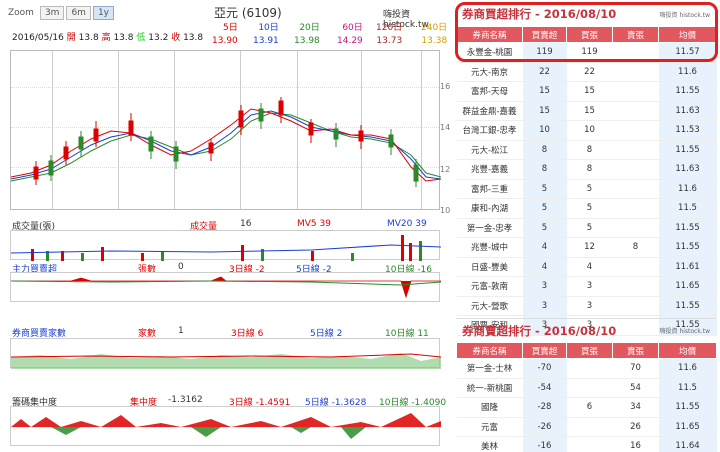 This screenshot has width=720, height=452. I want to click on volume-plot-area, so click(225, 245).